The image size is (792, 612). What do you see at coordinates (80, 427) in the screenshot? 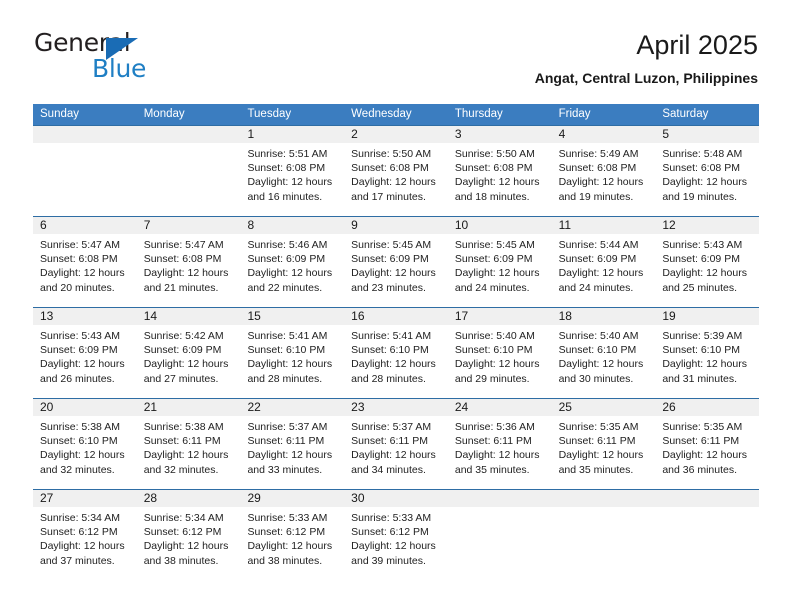
I see `sunrise-text: Sunrise: 5:38 AM` at bounding box center [80, 427].